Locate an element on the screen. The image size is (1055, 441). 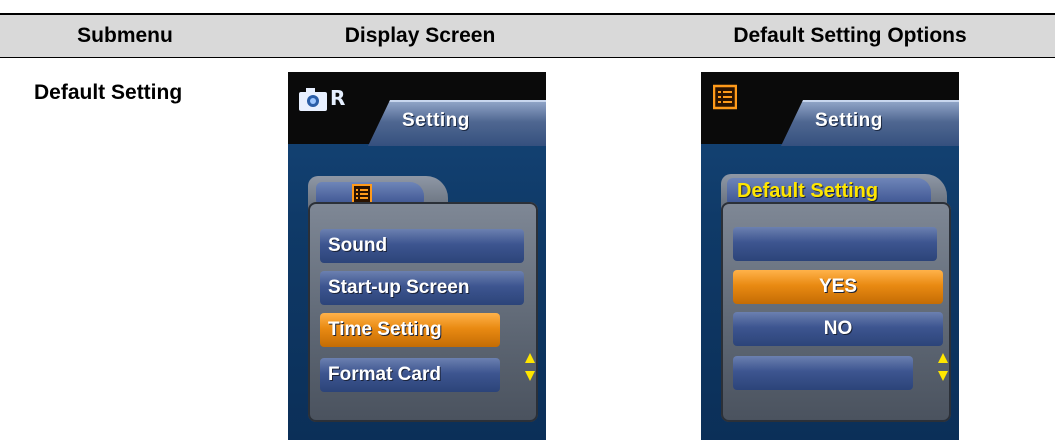
panel-title: Default Setting is located at coordinates (808, 191).